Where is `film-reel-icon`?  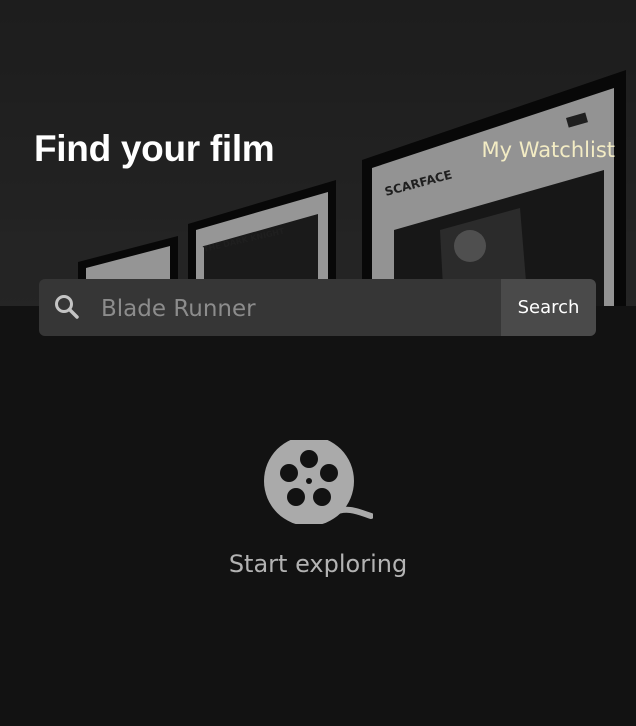 film-reel-icon is located at coordinates (318, 482).